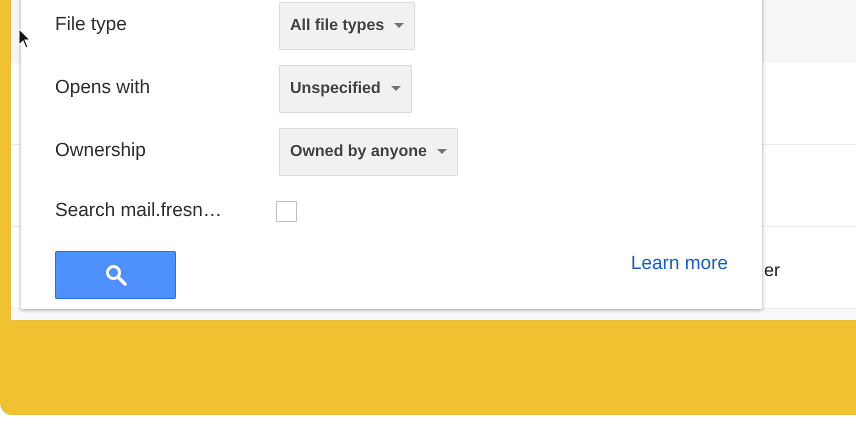  Describe the element at coordinates (679, 264) in the screenshot. I see `learn-more-link: Learn more` at that location.